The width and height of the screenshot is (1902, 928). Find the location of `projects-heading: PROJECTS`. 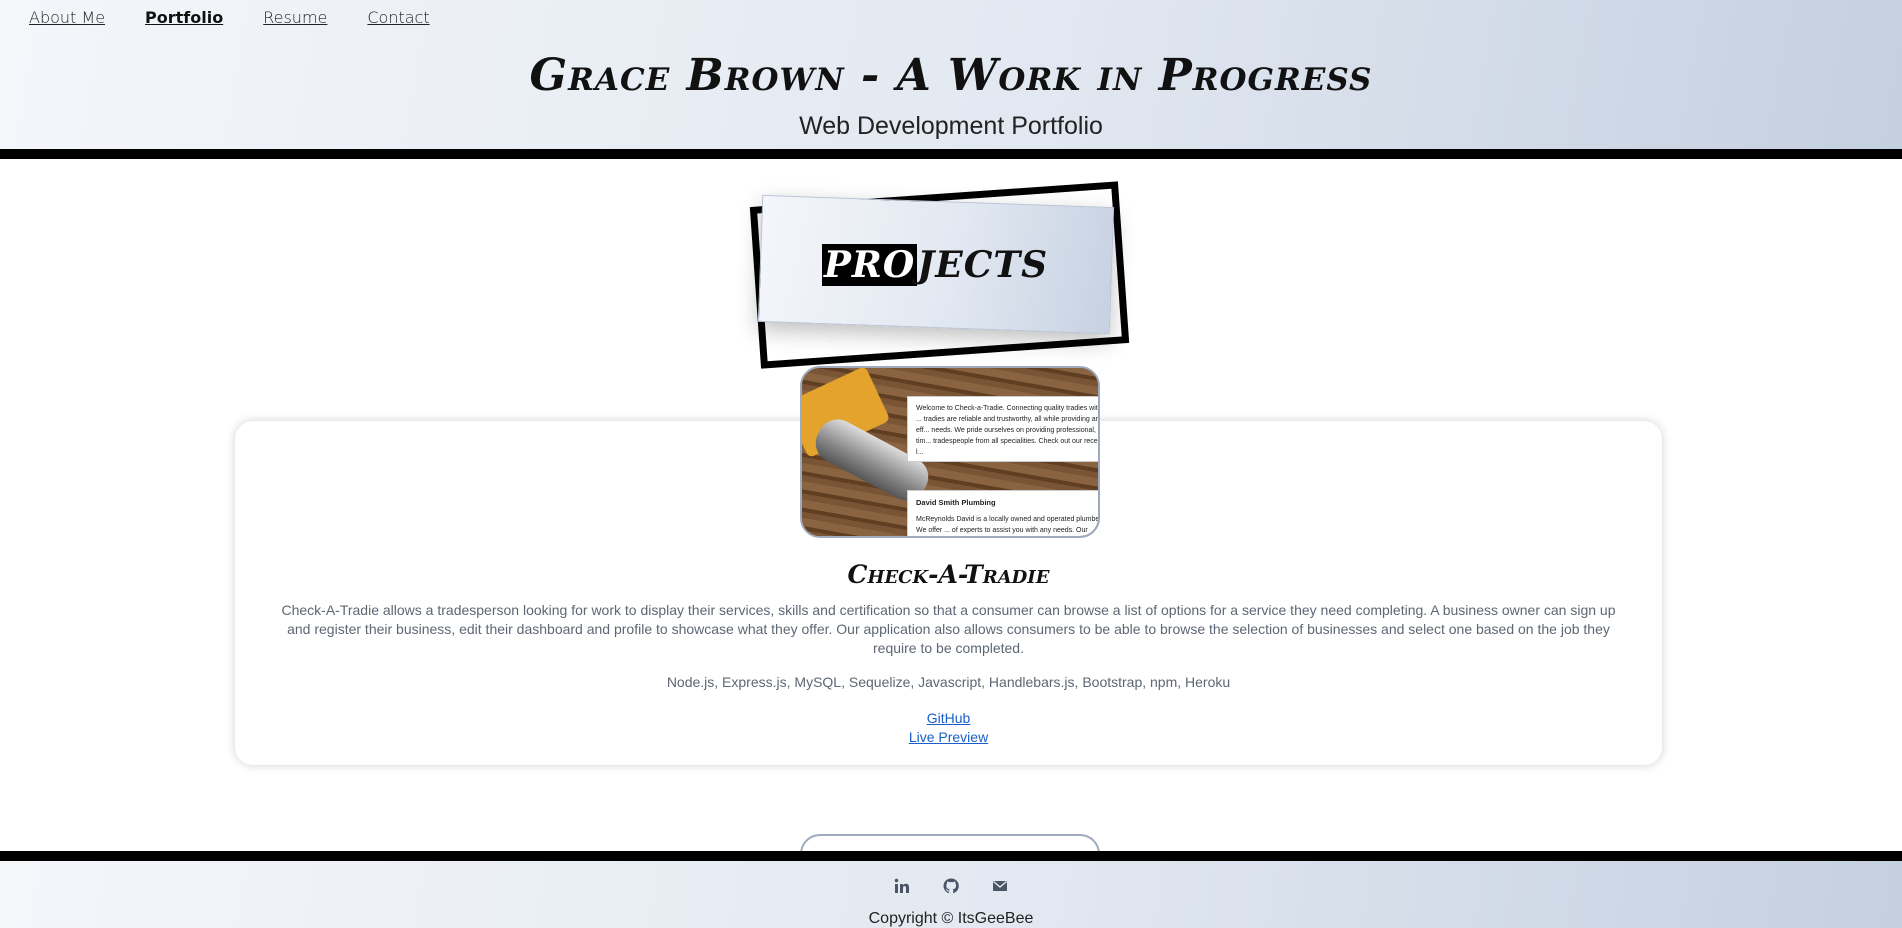

projects-heading: PROJECTS is located at coordinates (935, 265).